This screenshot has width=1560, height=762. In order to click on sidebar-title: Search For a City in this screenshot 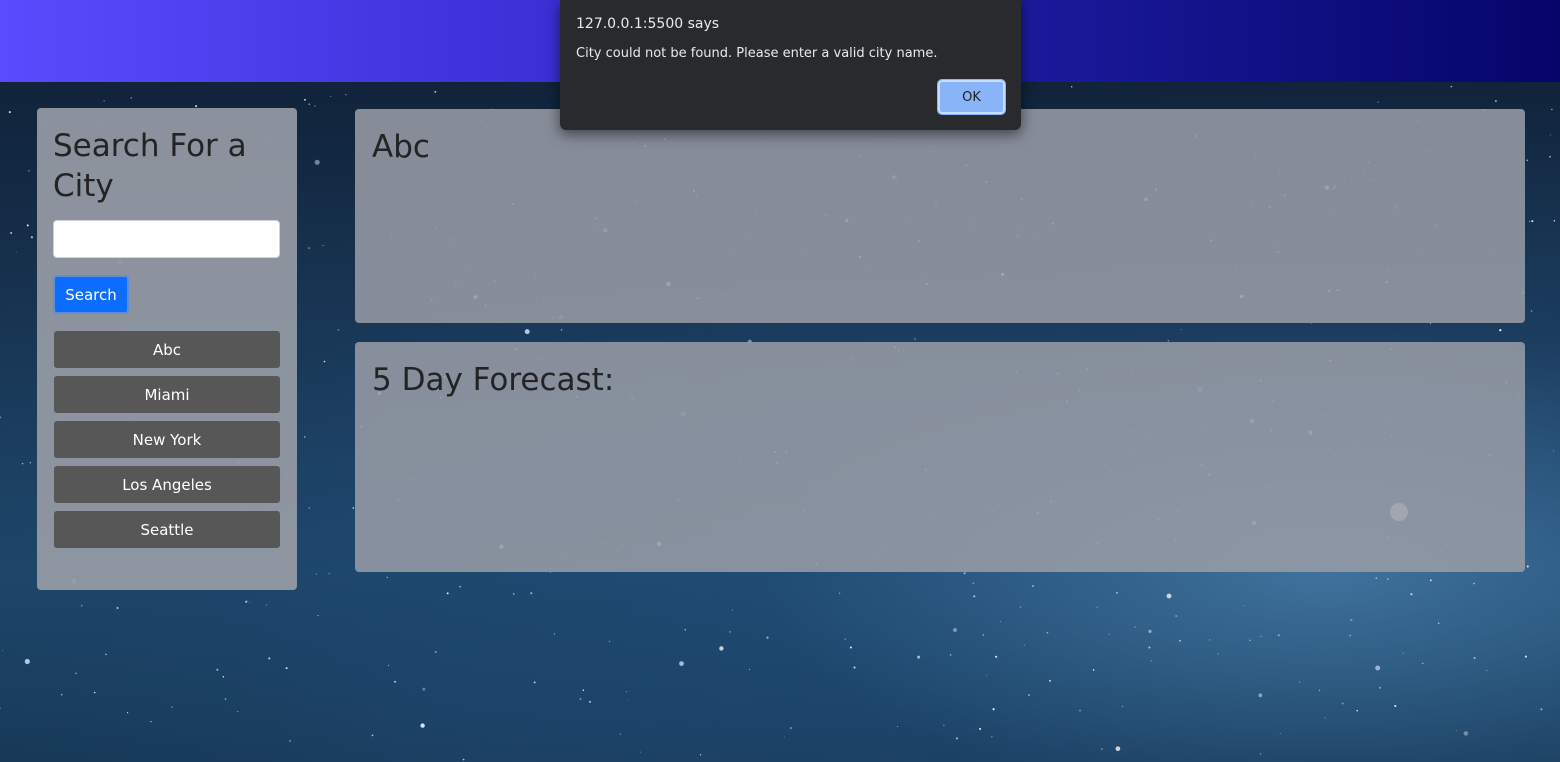, I will do `click(150, 166)`.